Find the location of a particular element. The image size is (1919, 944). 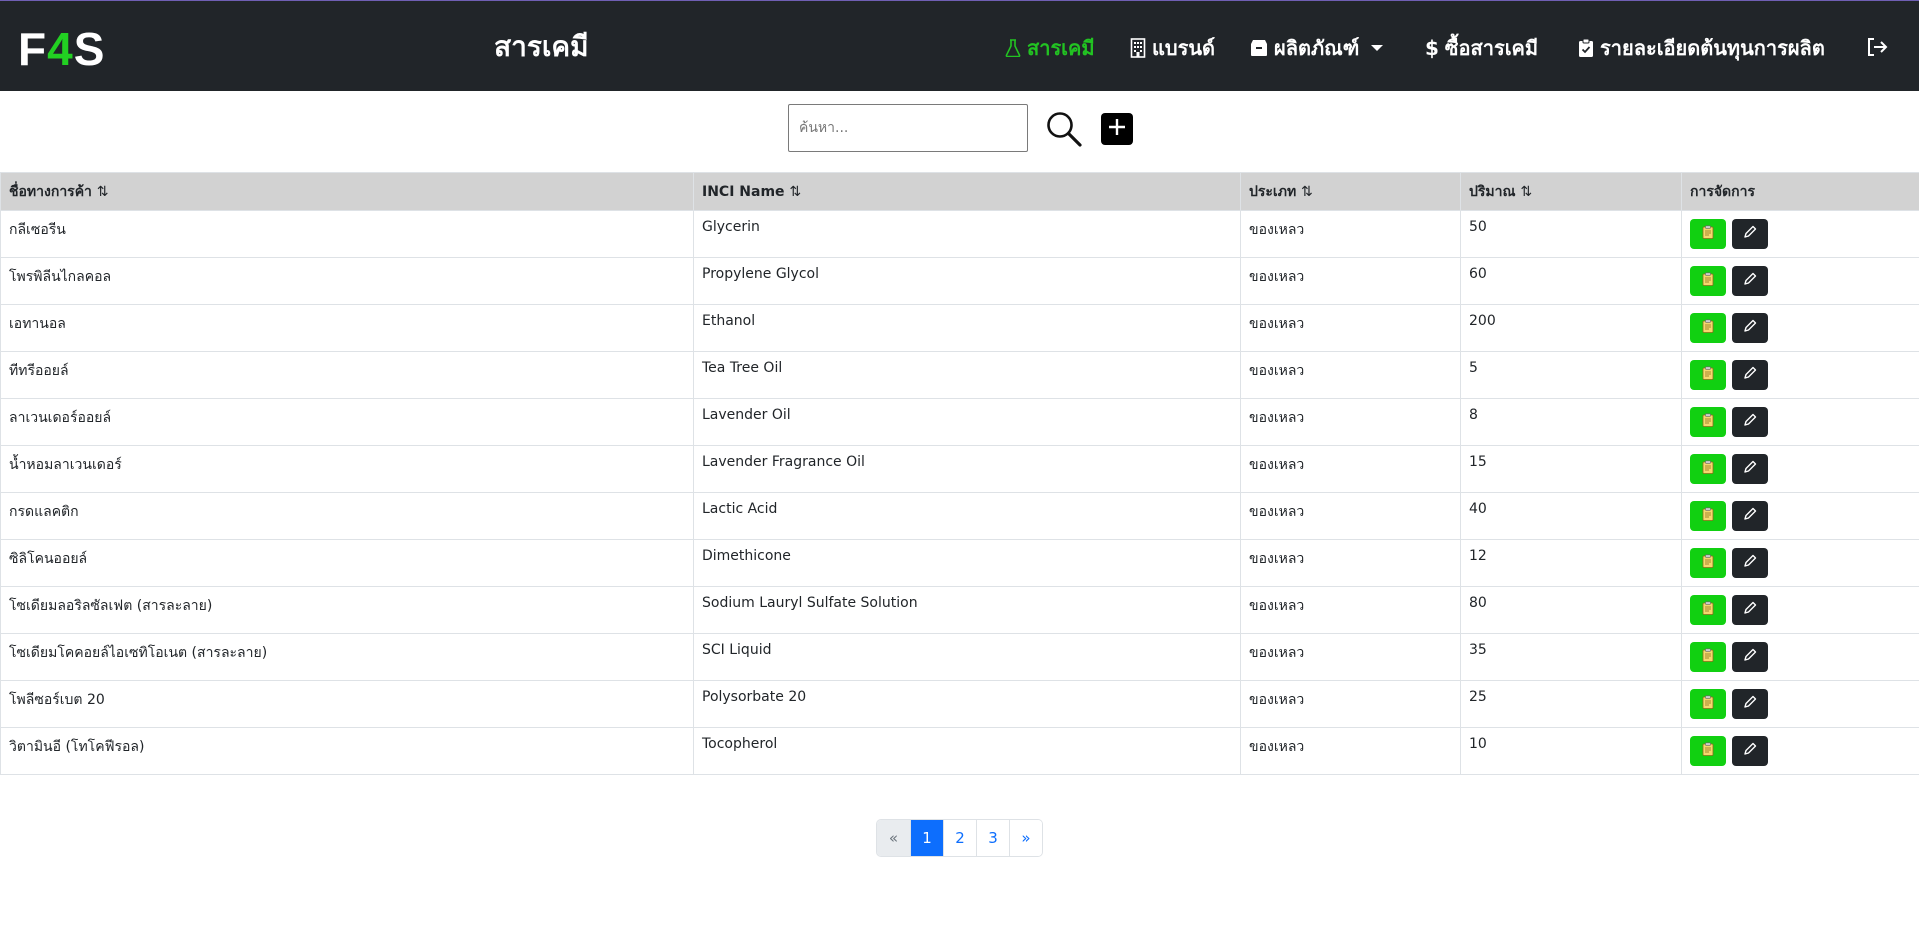

table-row: เอทานอล Ethanol ของเหลว 200 is located at coordinates (959, 328).